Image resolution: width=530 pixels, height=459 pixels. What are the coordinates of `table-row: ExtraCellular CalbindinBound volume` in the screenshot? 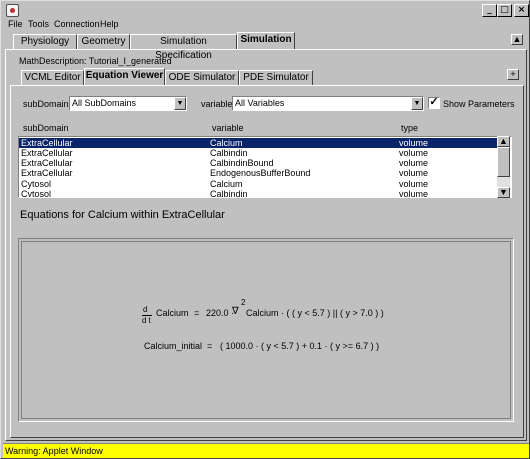 It's located at (259, 163).